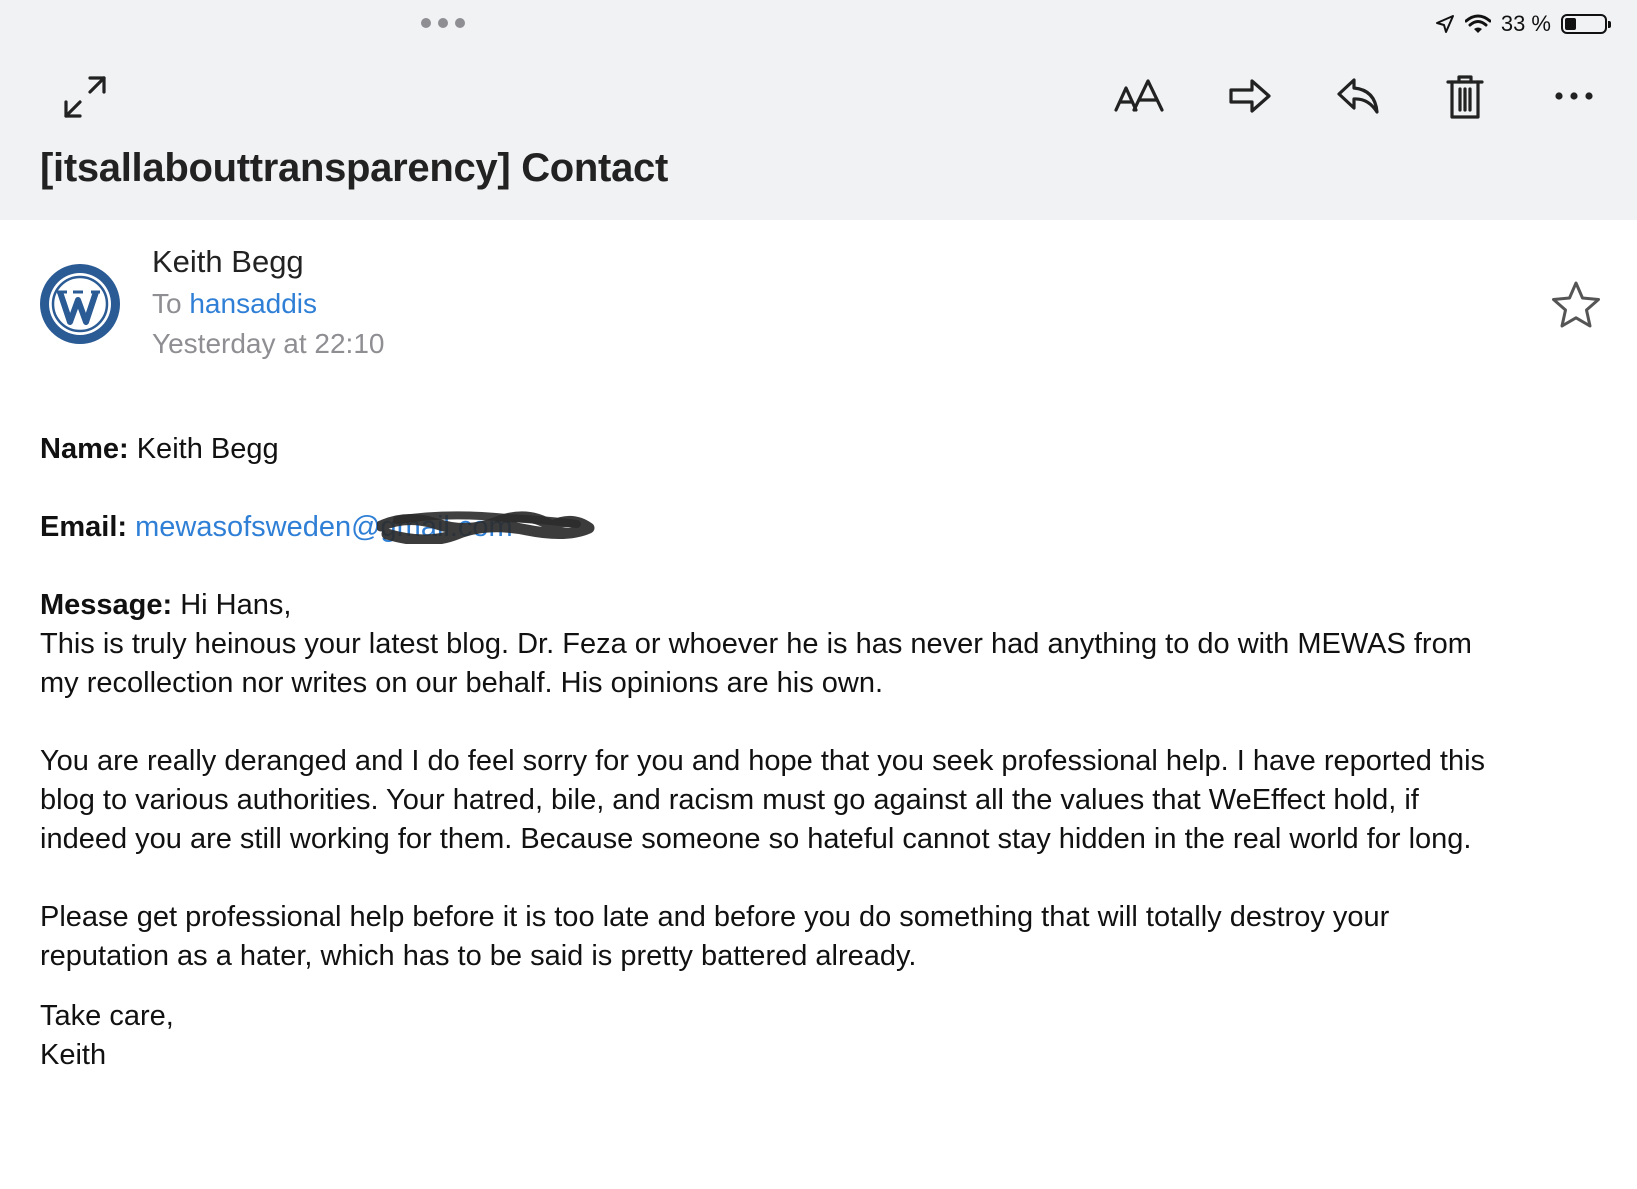 The width and height of the screenshot is (1637, 1189). I want to click on location-arrow-icon, so click(1444, 24).